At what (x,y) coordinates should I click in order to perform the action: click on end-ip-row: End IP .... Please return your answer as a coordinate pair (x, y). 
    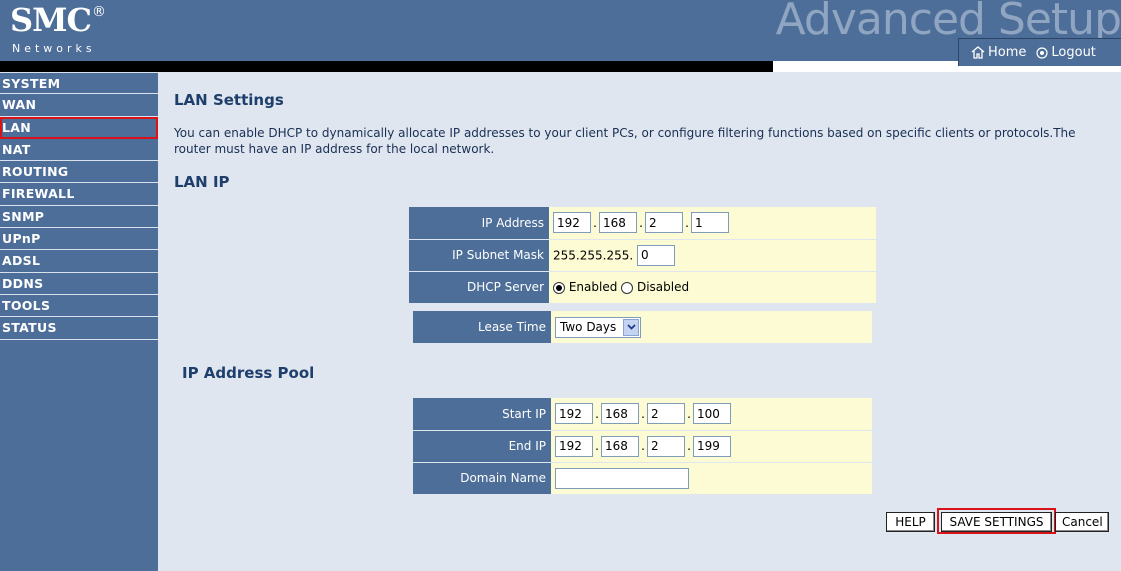
    Looking at the image, I should click on (642, 446).